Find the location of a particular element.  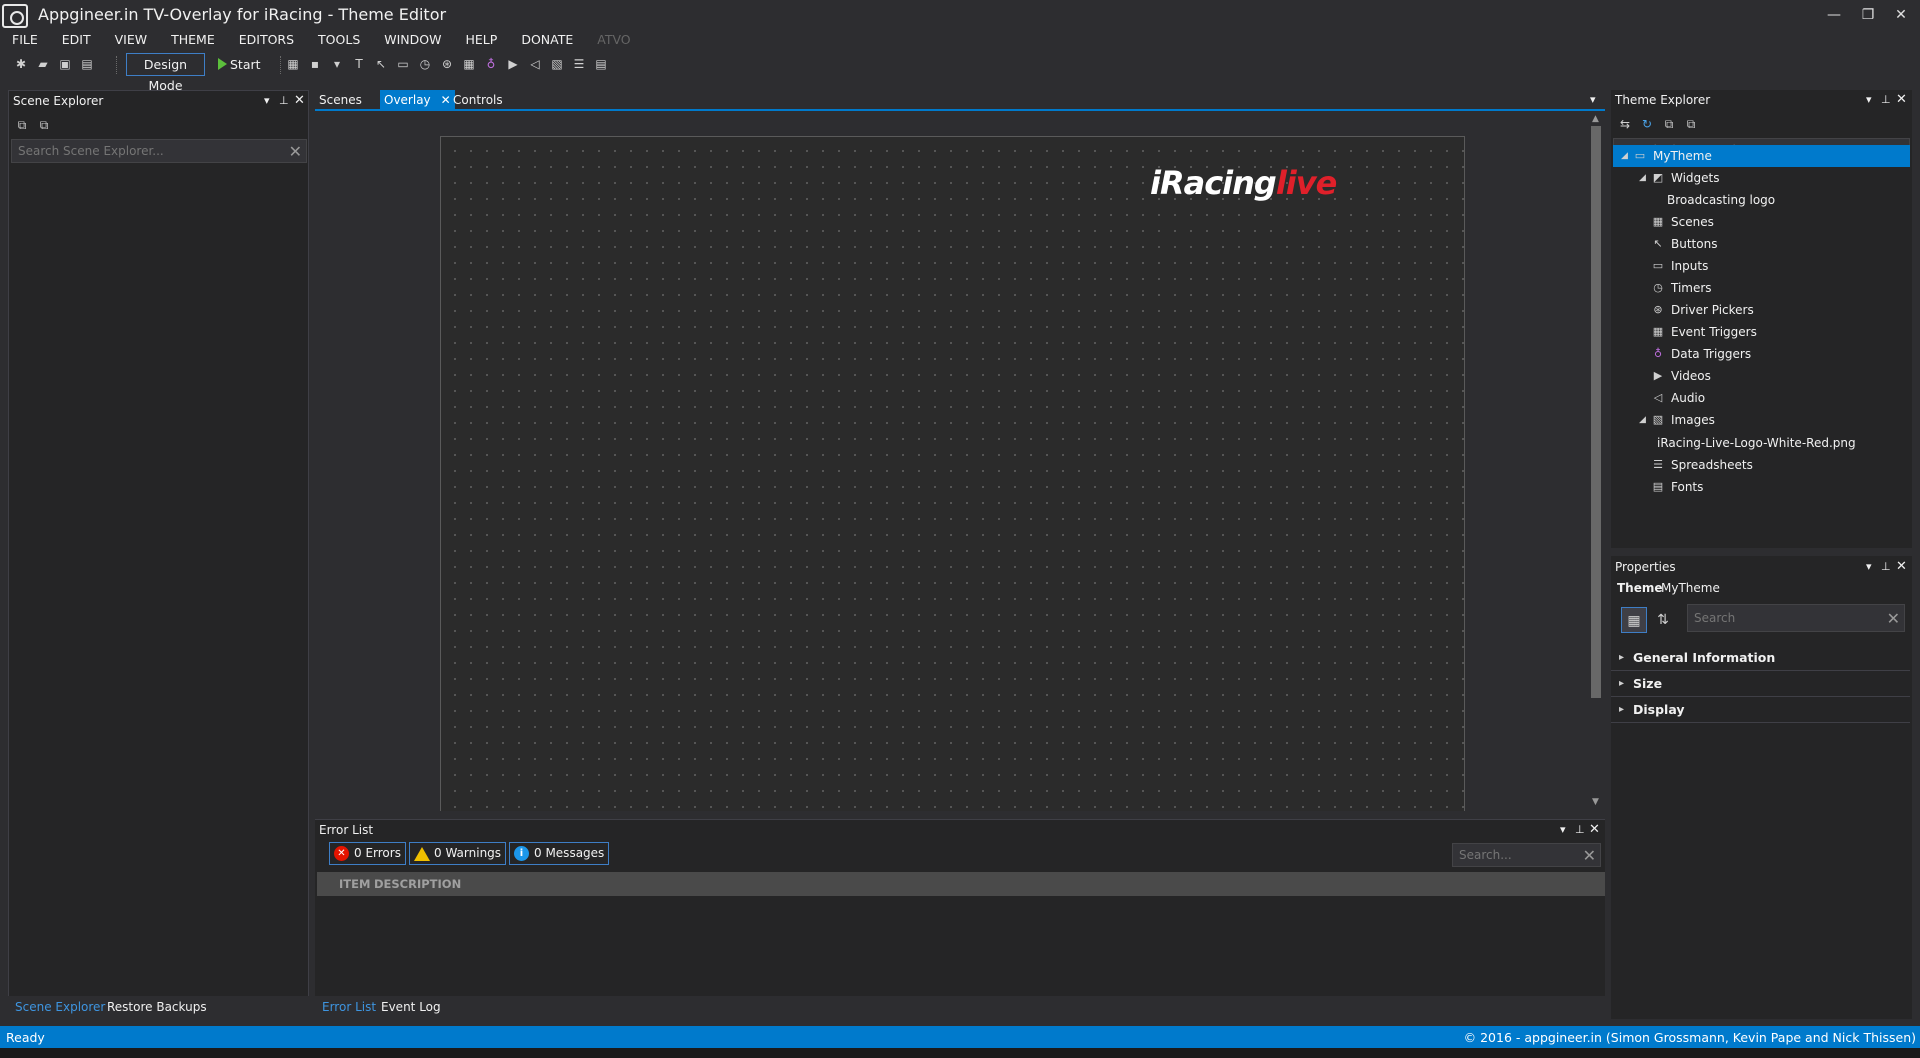

tree-item: ⊛ Driver Pickers is located at coordinates (1761, 310).